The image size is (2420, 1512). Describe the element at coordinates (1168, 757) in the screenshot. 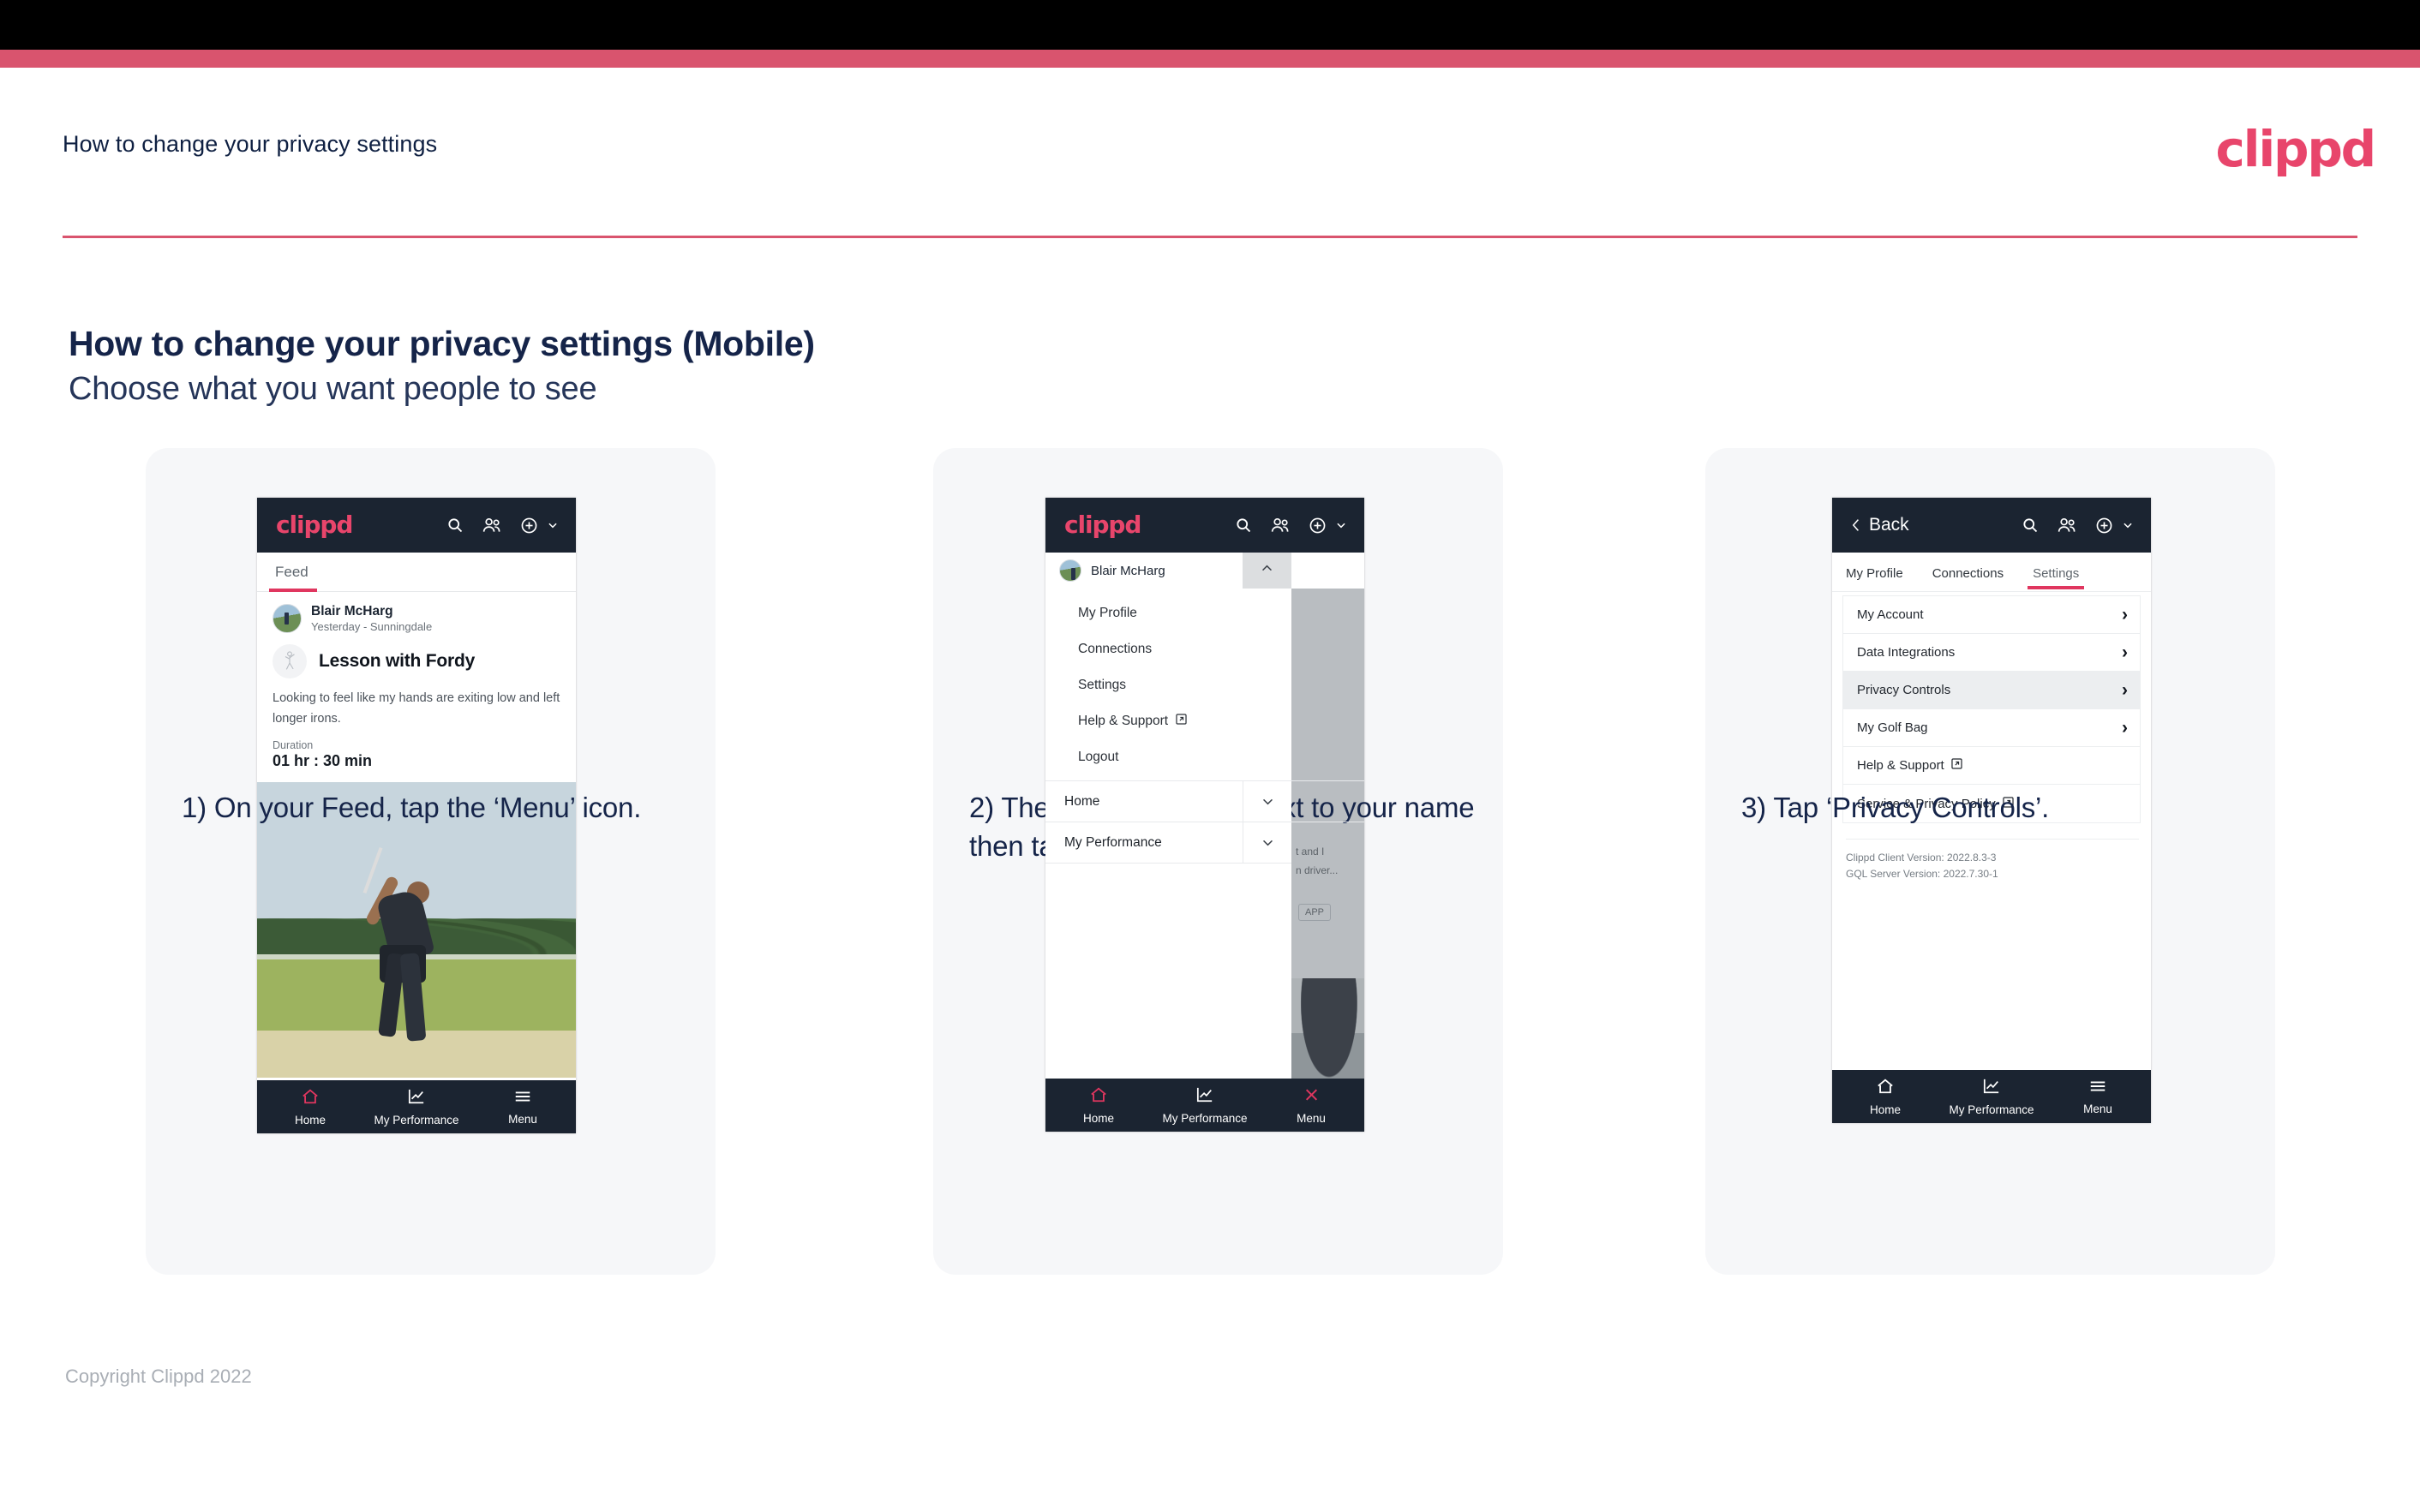

I see `menu-item-logout: Logout` at that location.